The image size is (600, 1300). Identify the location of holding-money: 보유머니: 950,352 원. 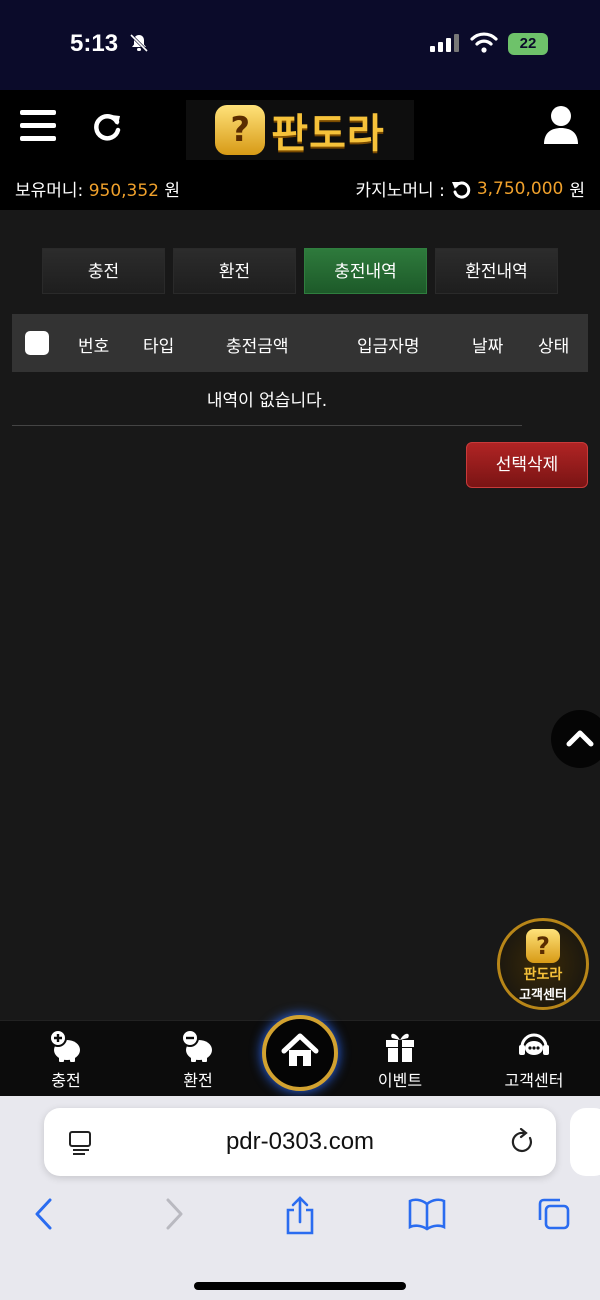
(97, 188).